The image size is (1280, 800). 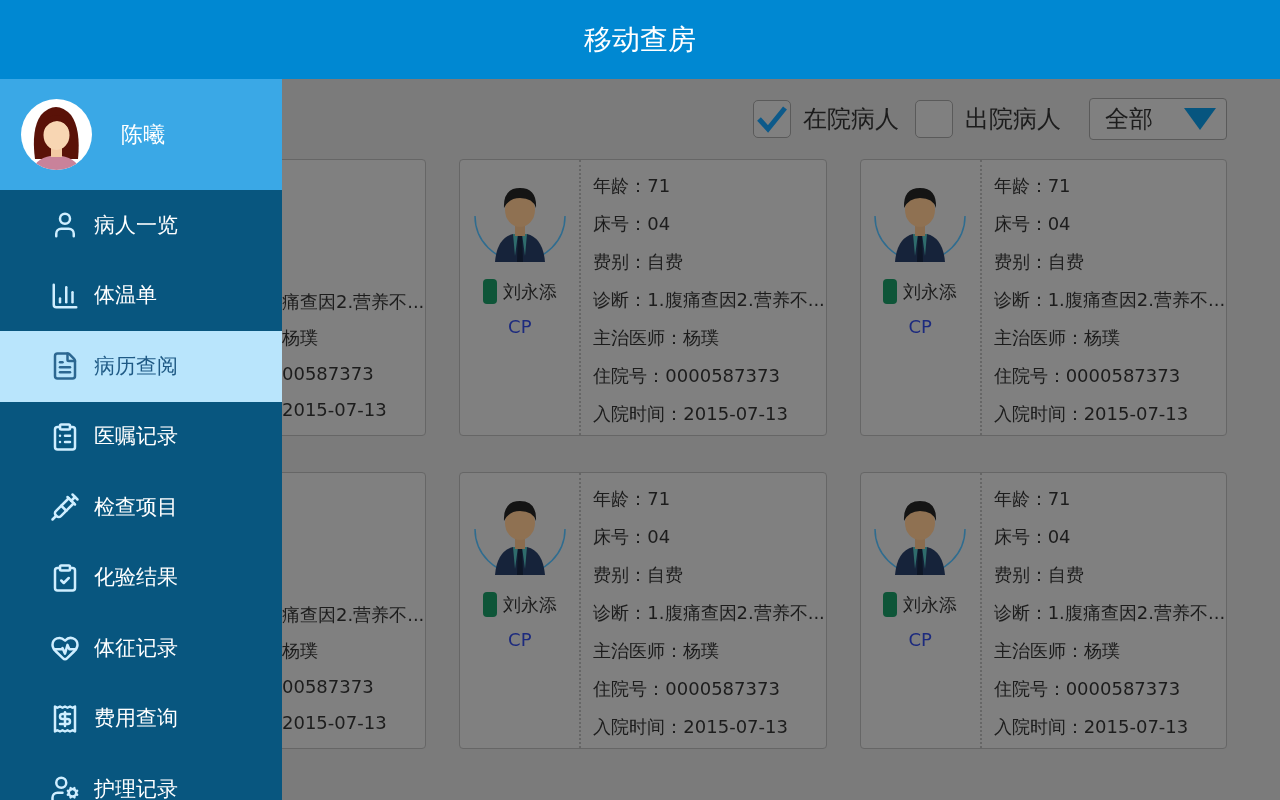 What do you see at coordinates (141, 718) in the screenshot?
I see `drawer-item: 费用查询` at bounding box center [141, 718].